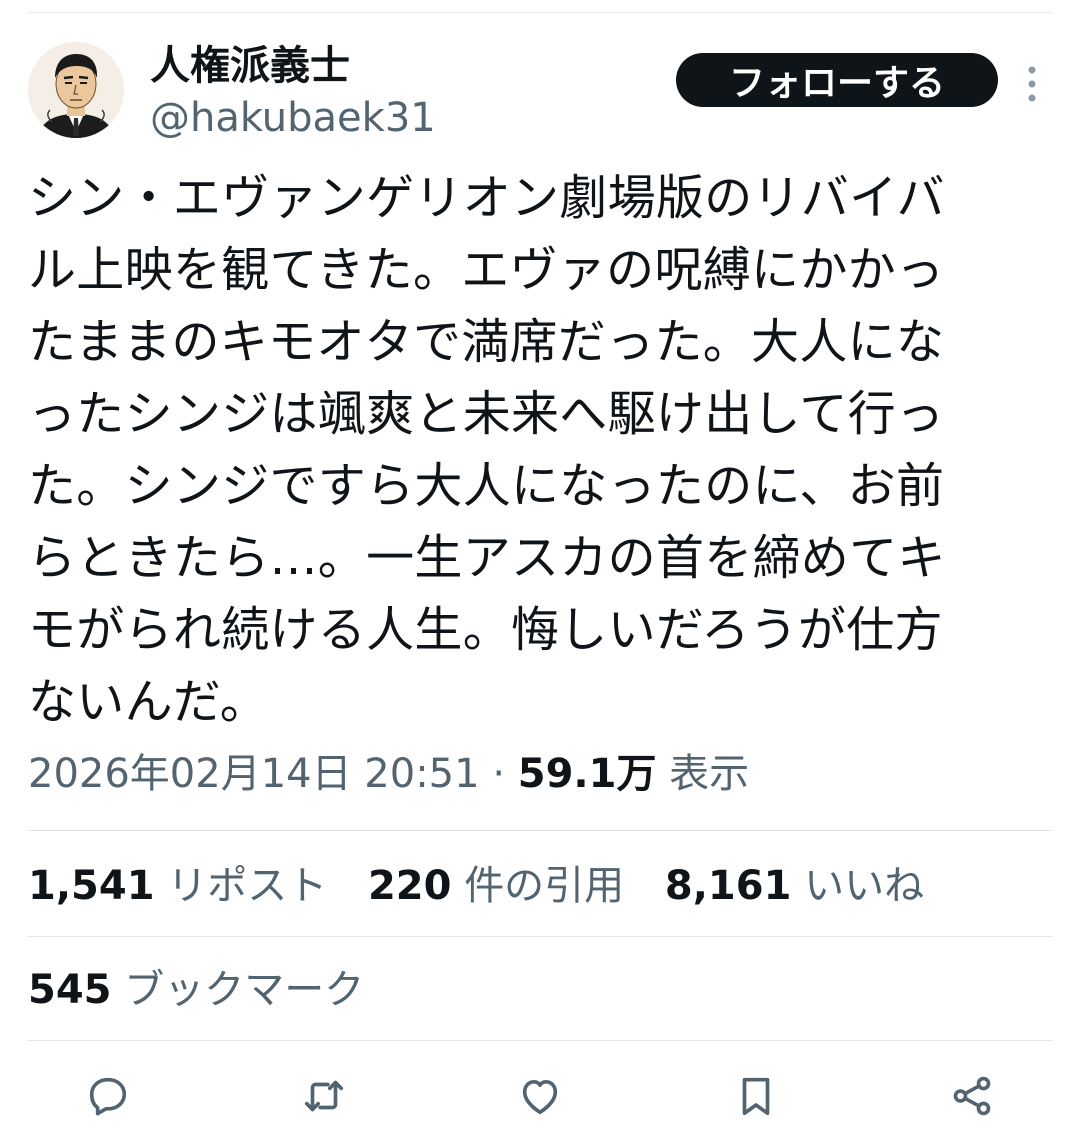 The image size is (1080, 1137). What do you see at coordinates (409, 886) in the screenshot?
I see `quotes-count: 220` at bounding box center [409, 886].